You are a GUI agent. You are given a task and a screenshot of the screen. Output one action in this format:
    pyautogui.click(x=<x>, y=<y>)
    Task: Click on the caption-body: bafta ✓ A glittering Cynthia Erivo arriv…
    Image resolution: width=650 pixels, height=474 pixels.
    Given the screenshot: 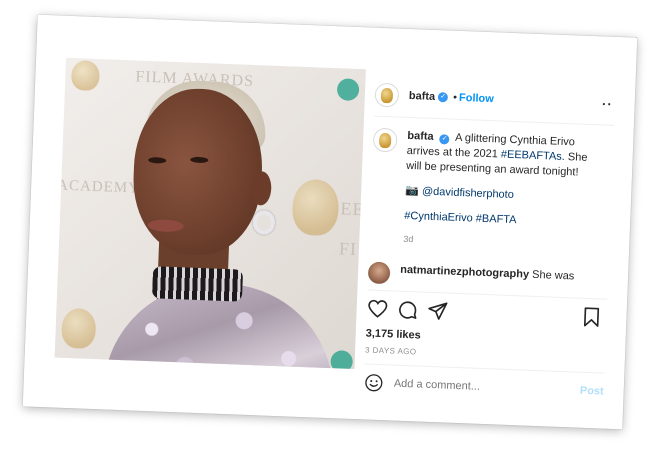 What is the action you would take?
    pyautogui.click(x=502, y=191)
    